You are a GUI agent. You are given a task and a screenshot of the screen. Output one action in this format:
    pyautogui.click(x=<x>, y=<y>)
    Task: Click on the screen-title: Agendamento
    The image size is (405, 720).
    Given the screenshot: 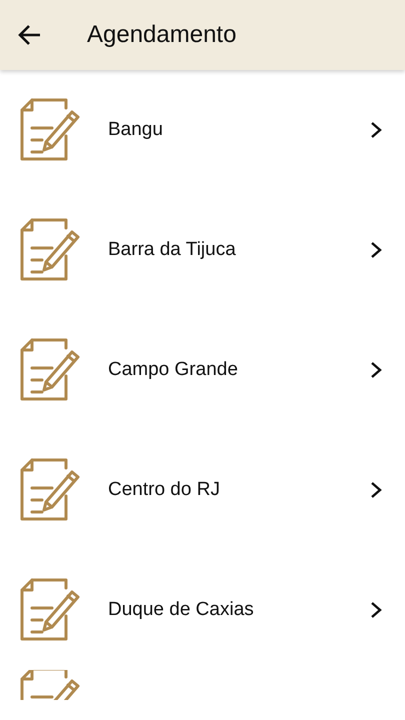 What is the action you would take?
    pyautogui.click(x=161, y=35)
    